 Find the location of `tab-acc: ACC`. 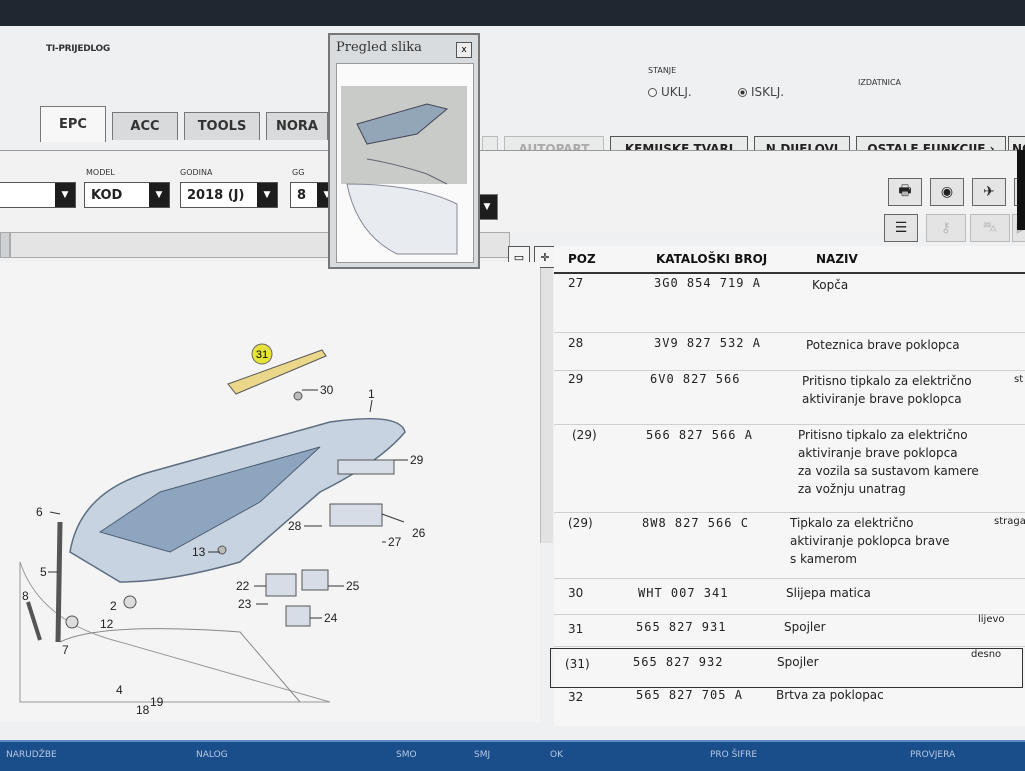

tab-acc: ACC is located at coordinates (145, 126).